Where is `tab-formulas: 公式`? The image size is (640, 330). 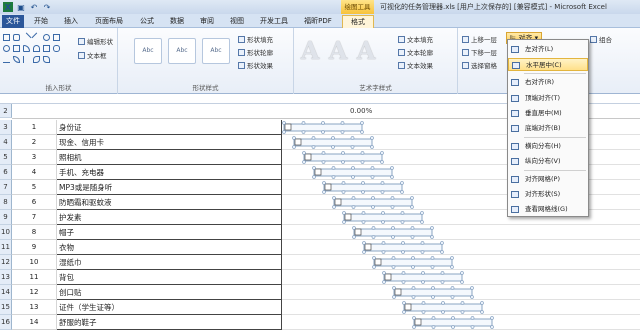 tab-formulas: 公式 is located at coordinates (147, 21).